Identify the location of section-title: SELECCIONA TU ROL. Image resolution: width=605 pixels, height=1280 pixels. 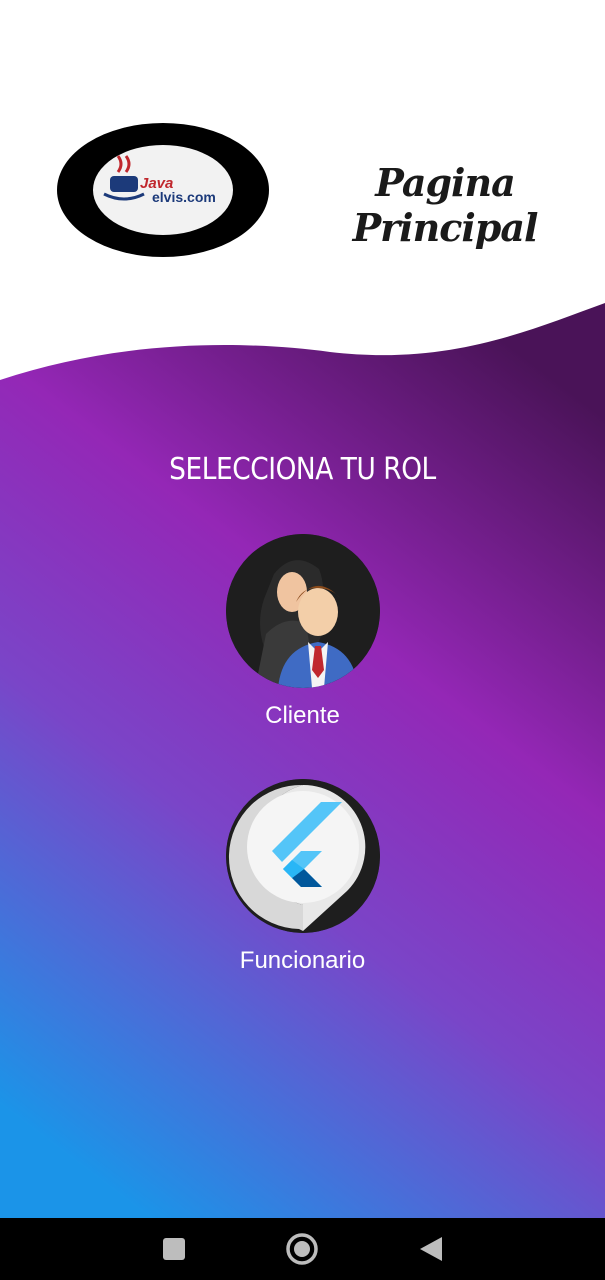
(302, 469).